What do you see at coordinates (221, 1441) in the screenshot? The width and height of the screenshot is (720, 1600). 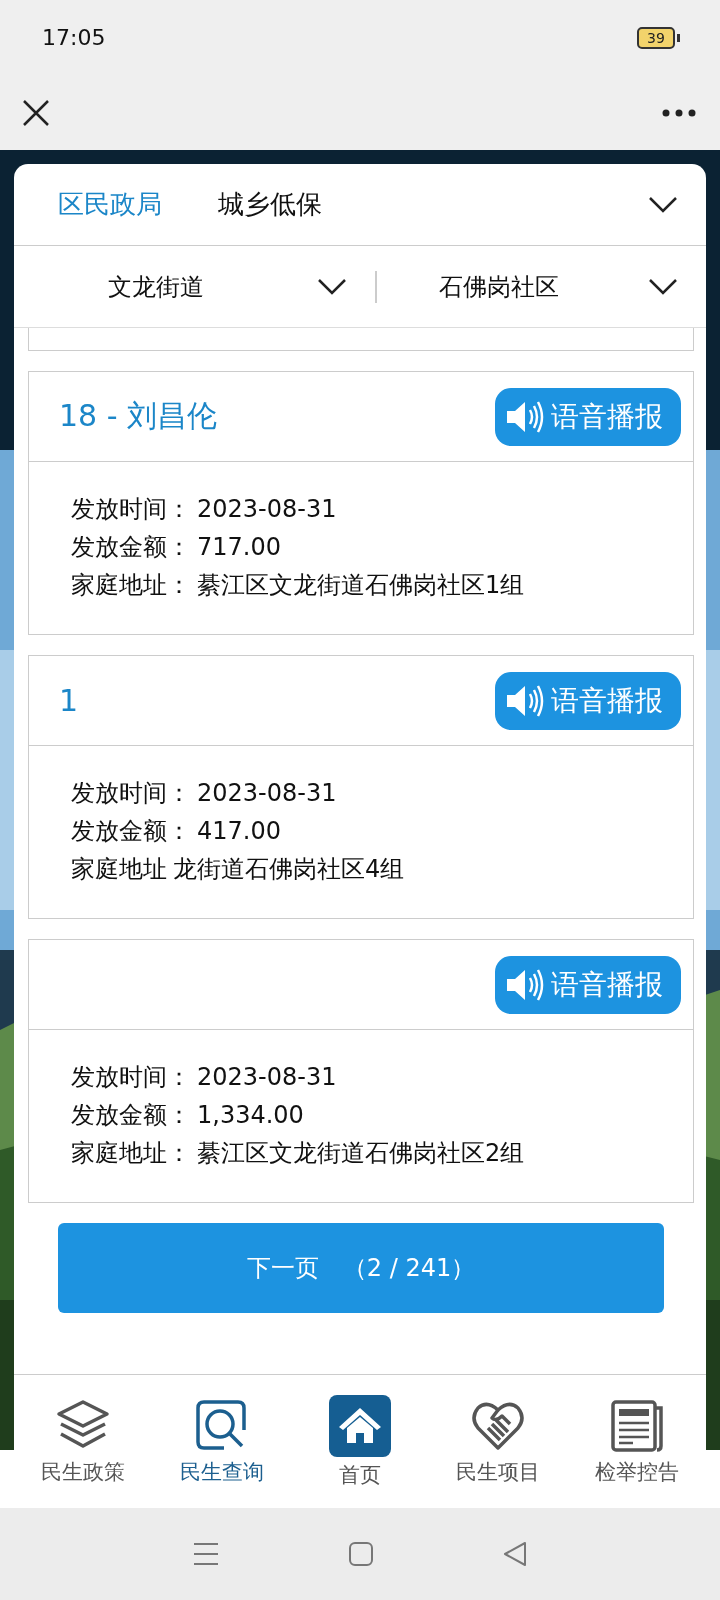 I see `nav-tab: 民生查询` at bounding box center [221, 1441].